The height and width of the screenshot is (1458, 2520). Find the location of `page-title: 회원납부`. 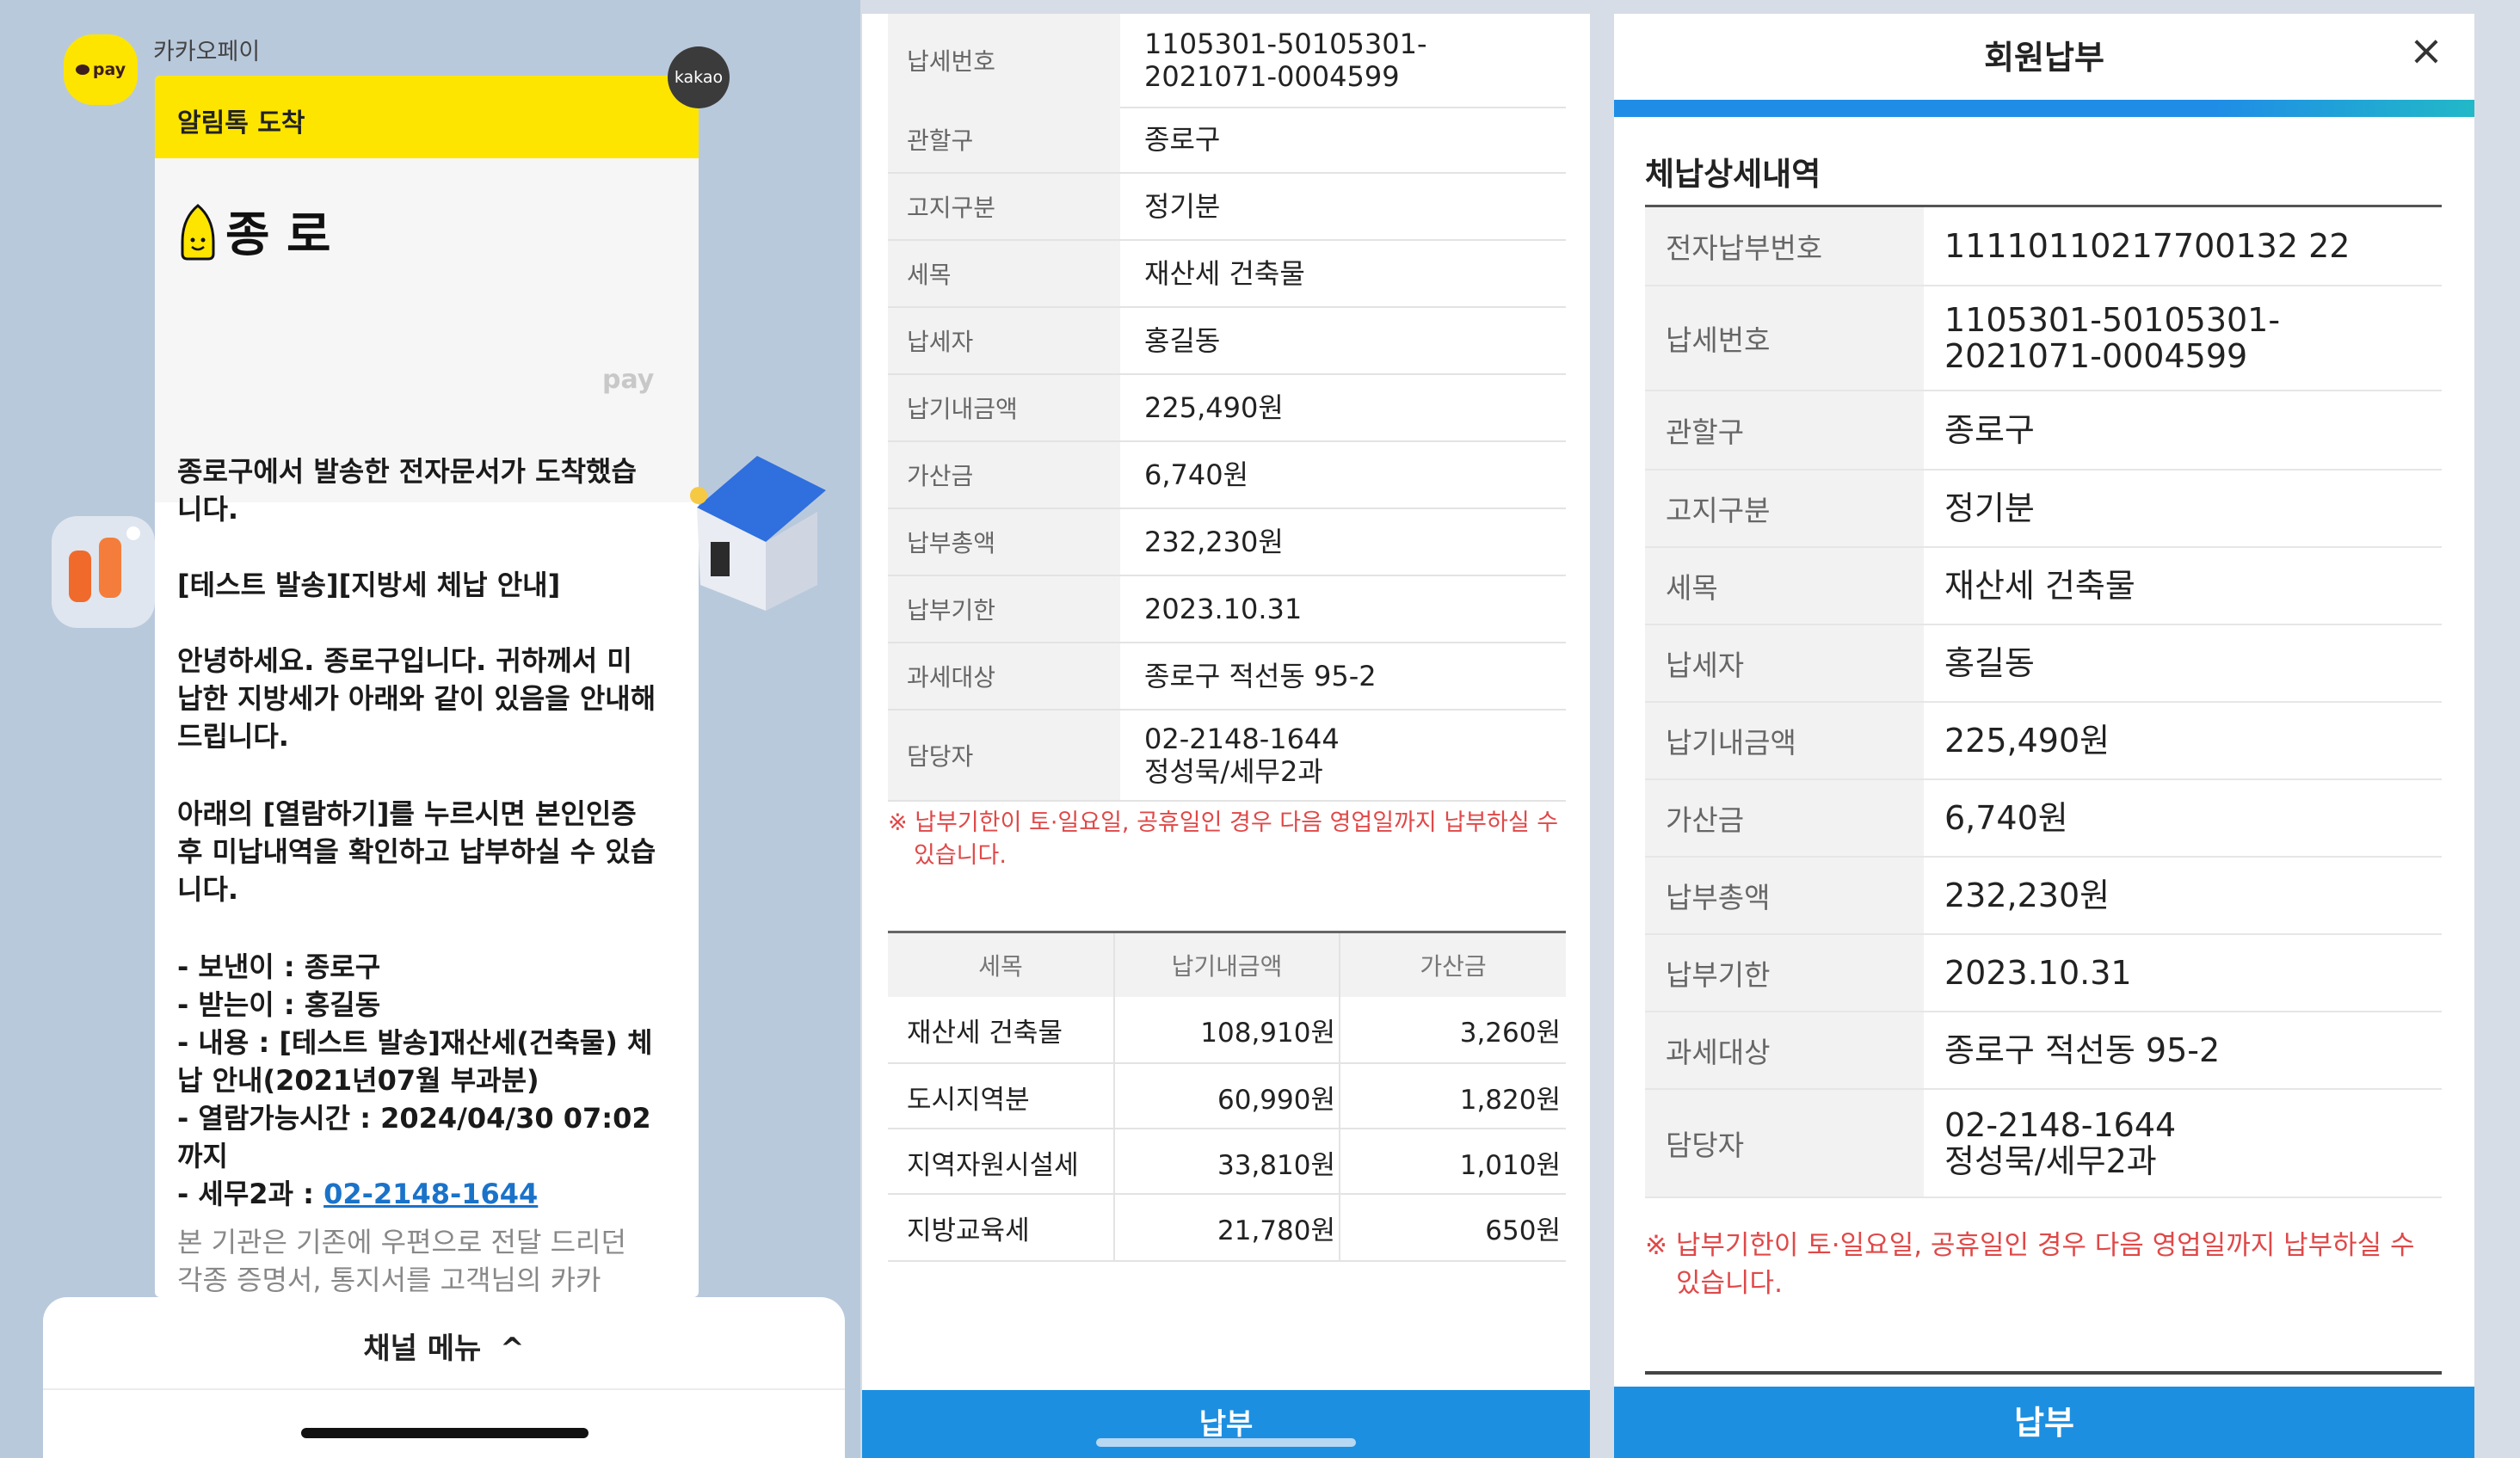

page-title: 회원납부 is located at coordinates (2044, 58).